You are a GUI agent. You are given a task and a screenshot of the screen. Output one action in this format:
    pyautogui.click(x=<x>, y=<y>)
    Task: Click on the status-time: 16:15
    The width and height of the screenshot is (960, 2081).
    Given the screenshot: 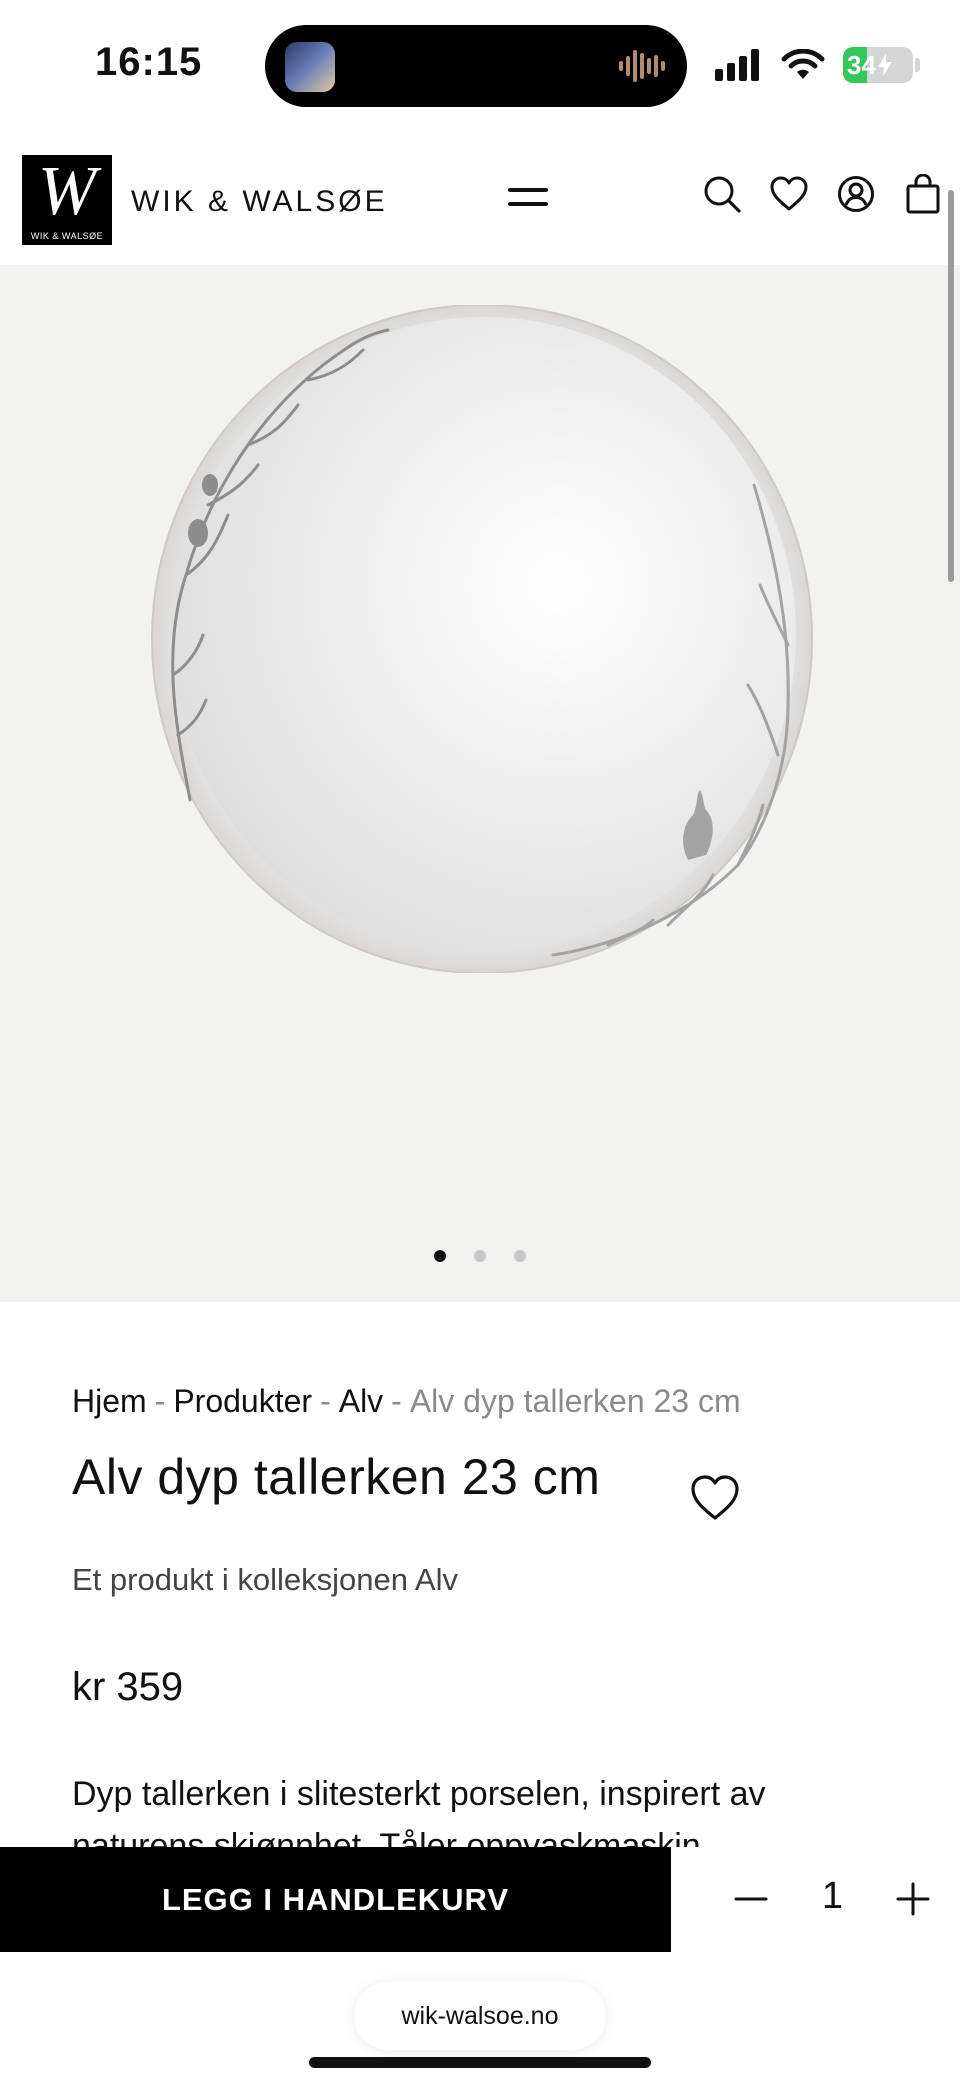 What is the action you would take?
    pyautogui.click(x=149, y=62)
    